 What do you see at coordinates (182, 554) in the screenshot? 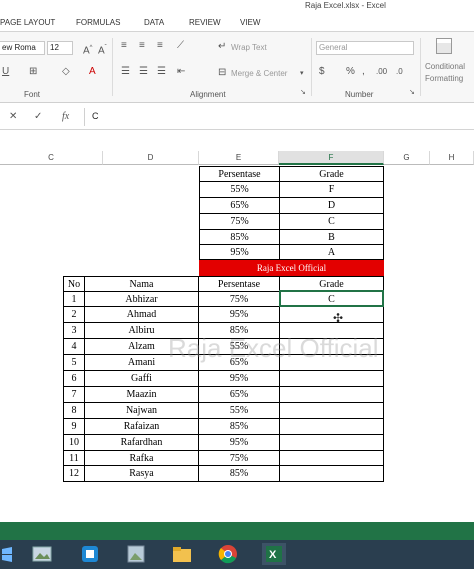
I see `file-explorer-icon` at bounding box center [182, 554].